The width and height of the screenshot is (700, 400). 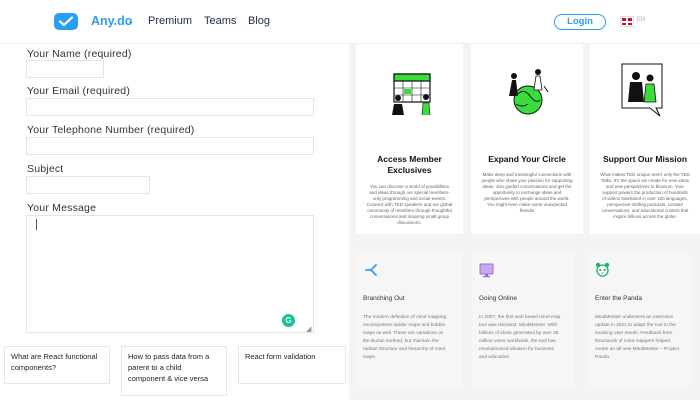 What do you see at coordinates (529, 92) in the screenshot?
I see `globe-people-illustration-icon` at bounding box center [529, 92].